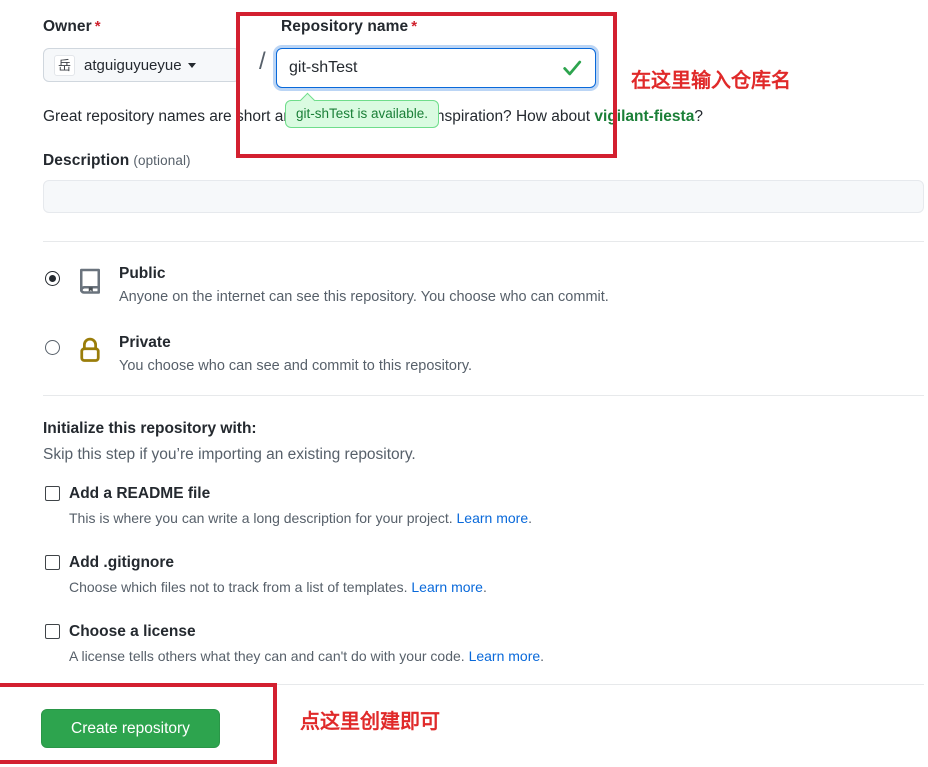  I want to click on initialize-license-desc-suffix: ., so click(542, 656).